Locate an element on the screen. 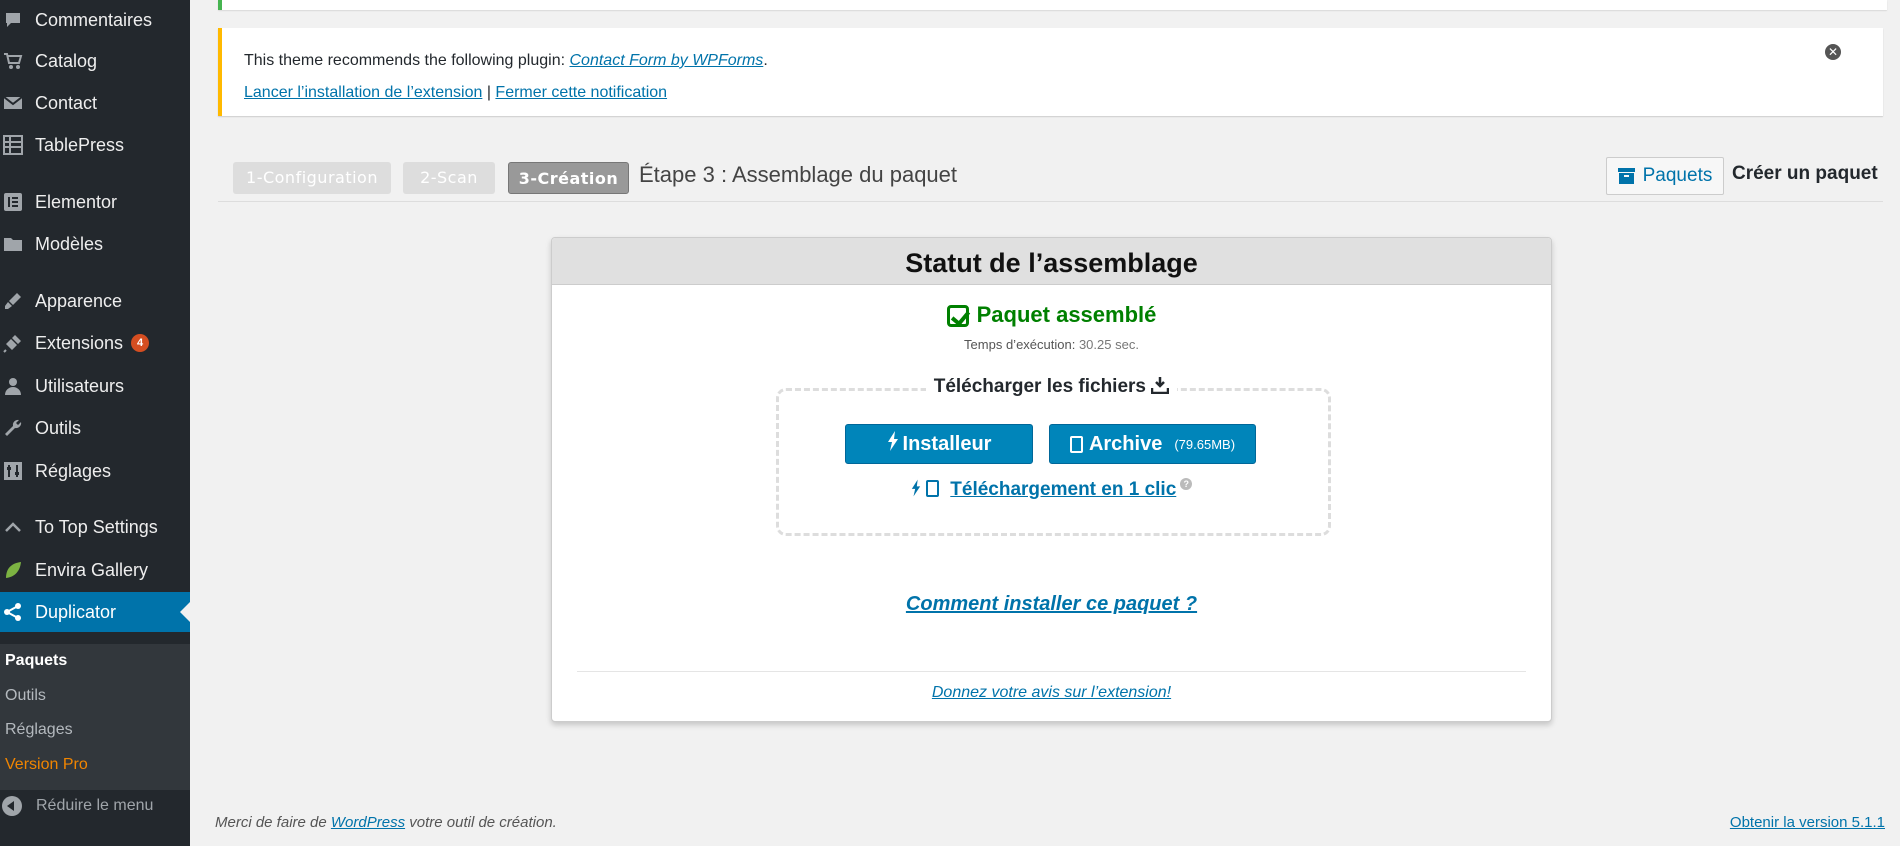 This screenshot has height=846, width=1900. menu-item-appearance: Apparence is located at coordinates (95, 301).